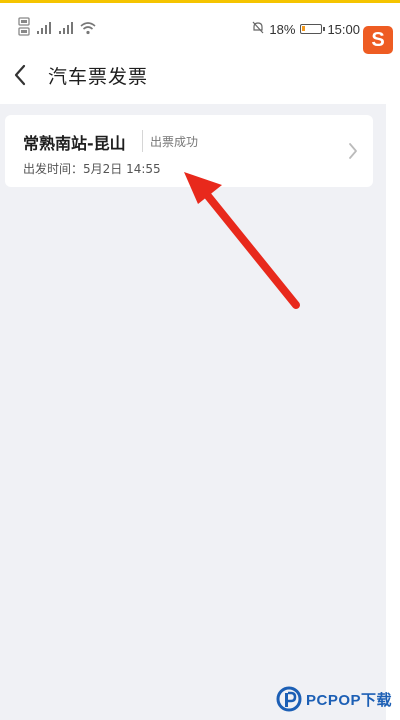  I want to click on ticket-card: 常熟南站-昆山 出票成功 出发时间：5月2日 14:55, so click(189, 151).